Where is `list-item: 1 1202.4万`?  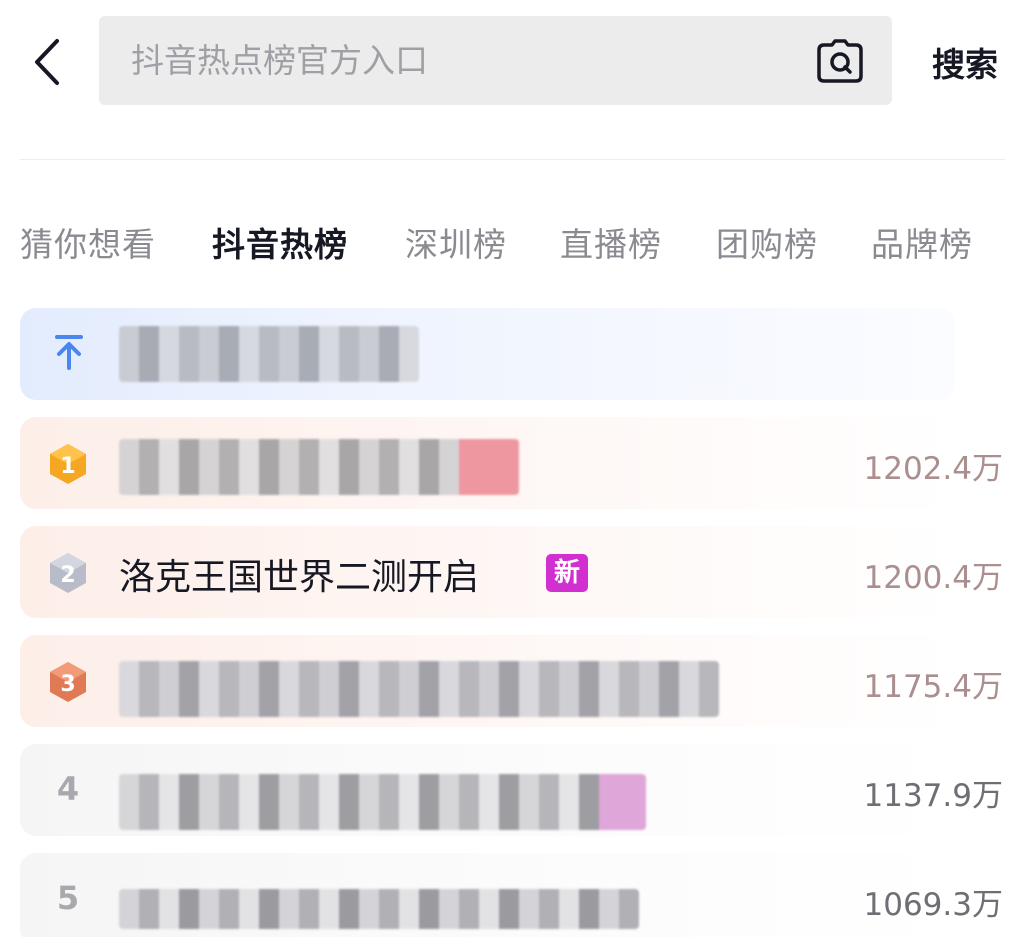 list-item: 1 1202.4万 is located at coordinates (511, 463).